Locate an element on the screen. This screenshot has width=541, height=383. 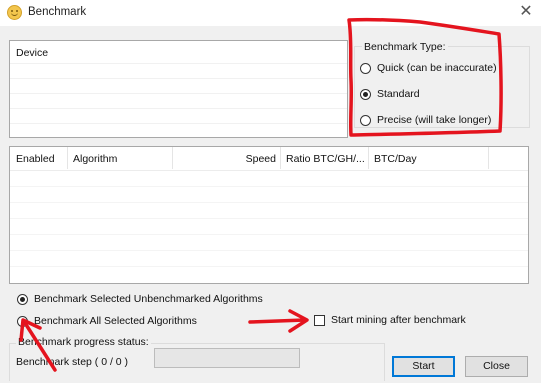
radio-quick: Quick (can be inaccurate) is located at coordinates (428, 68).